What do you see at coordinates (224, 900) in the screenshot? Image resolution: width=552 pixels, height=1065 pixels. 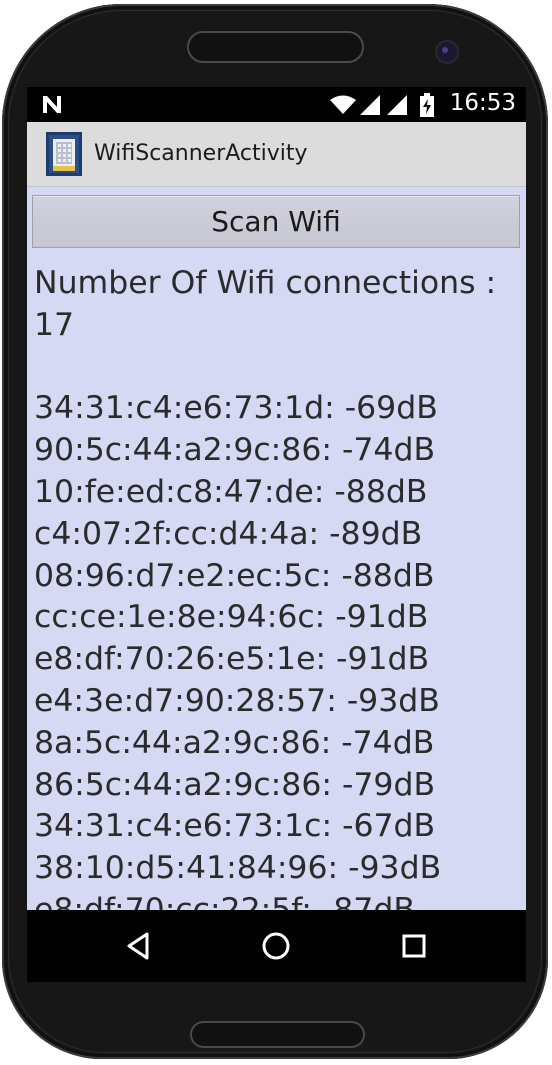 I see `network-entry: e8:df:70:cc:22:5f: -87dB` at bounding box center [224, 900].